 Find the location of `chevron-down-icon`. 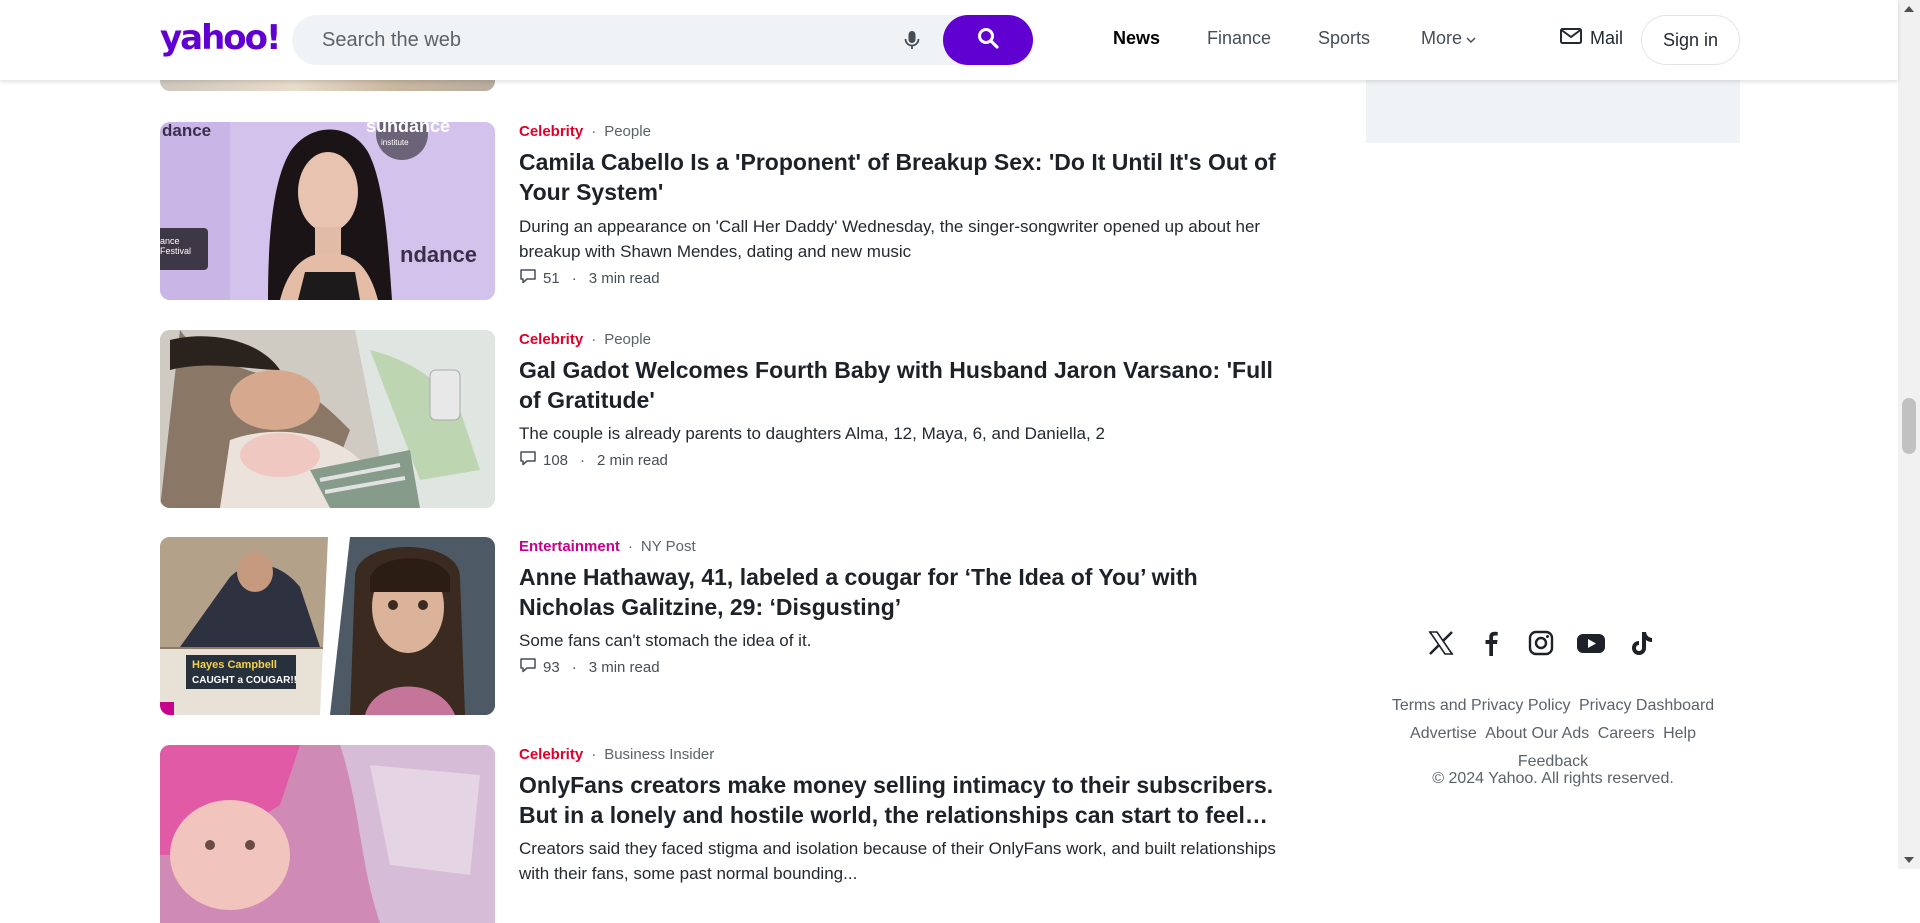

chevron-down-icon is located at coordinates (1471, 38).